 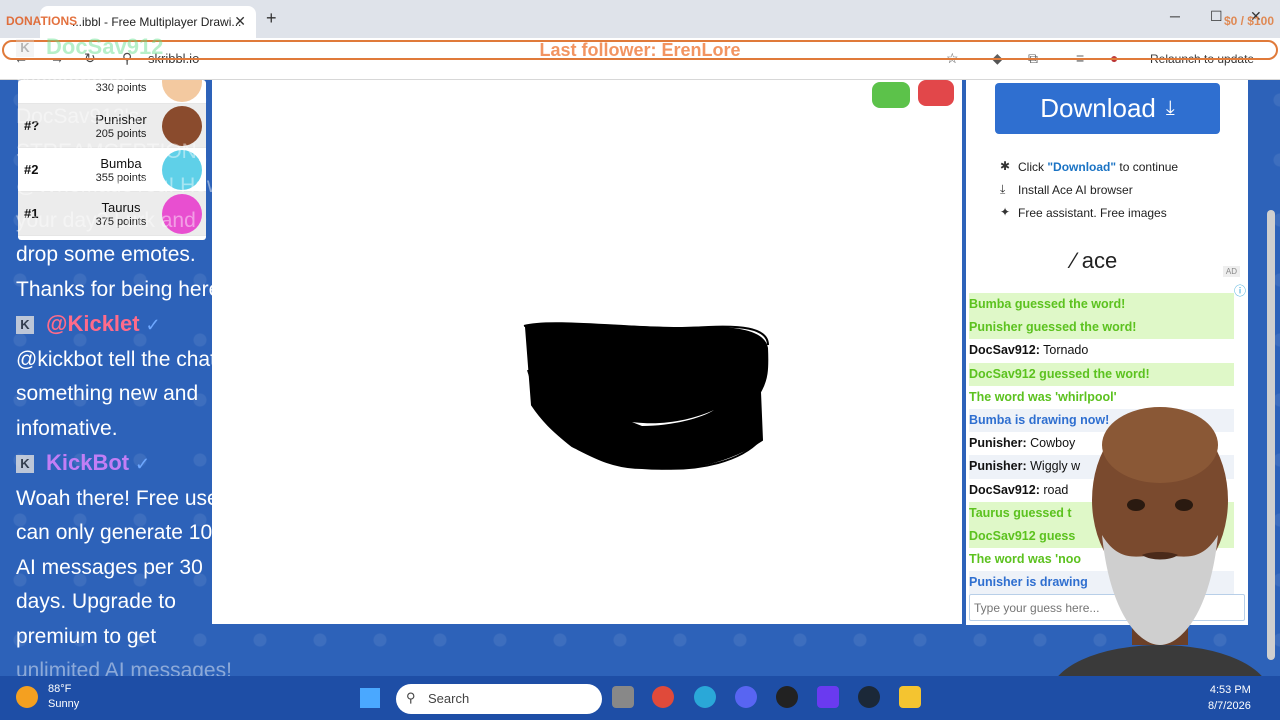 I want to click on kick-message: K @Kicklet ✓, so click(x=151, y=325).